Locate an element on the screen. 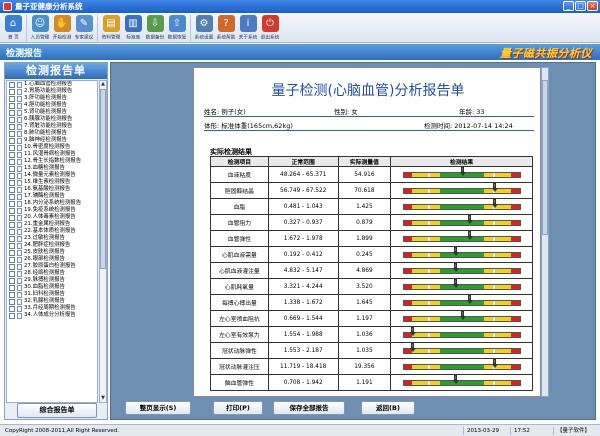 This screenshot has width=600, height=436. tree-item: 1.心脑血管检测报告 is located at coordinates (52, 84).